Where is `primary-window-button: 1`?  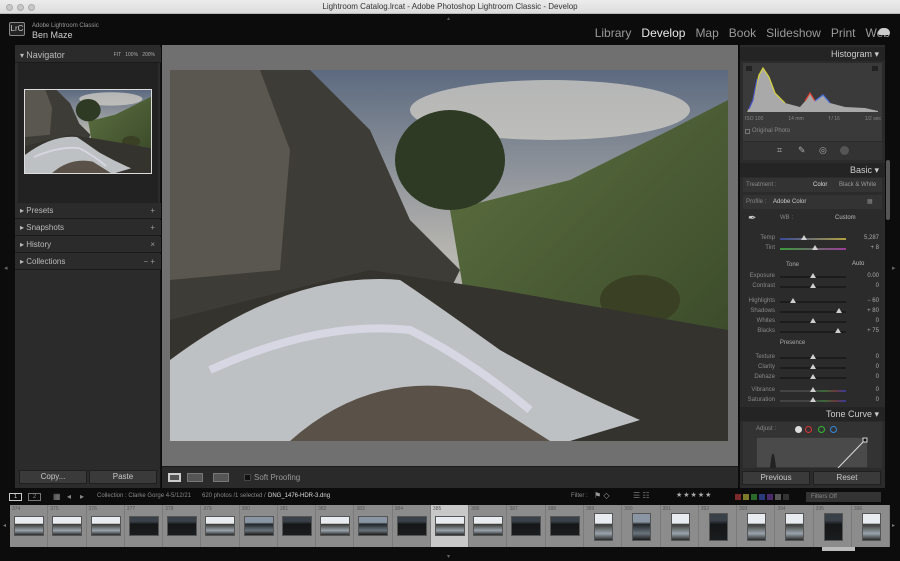
primary-window-button: 1 is located at coordinates (15, 497).